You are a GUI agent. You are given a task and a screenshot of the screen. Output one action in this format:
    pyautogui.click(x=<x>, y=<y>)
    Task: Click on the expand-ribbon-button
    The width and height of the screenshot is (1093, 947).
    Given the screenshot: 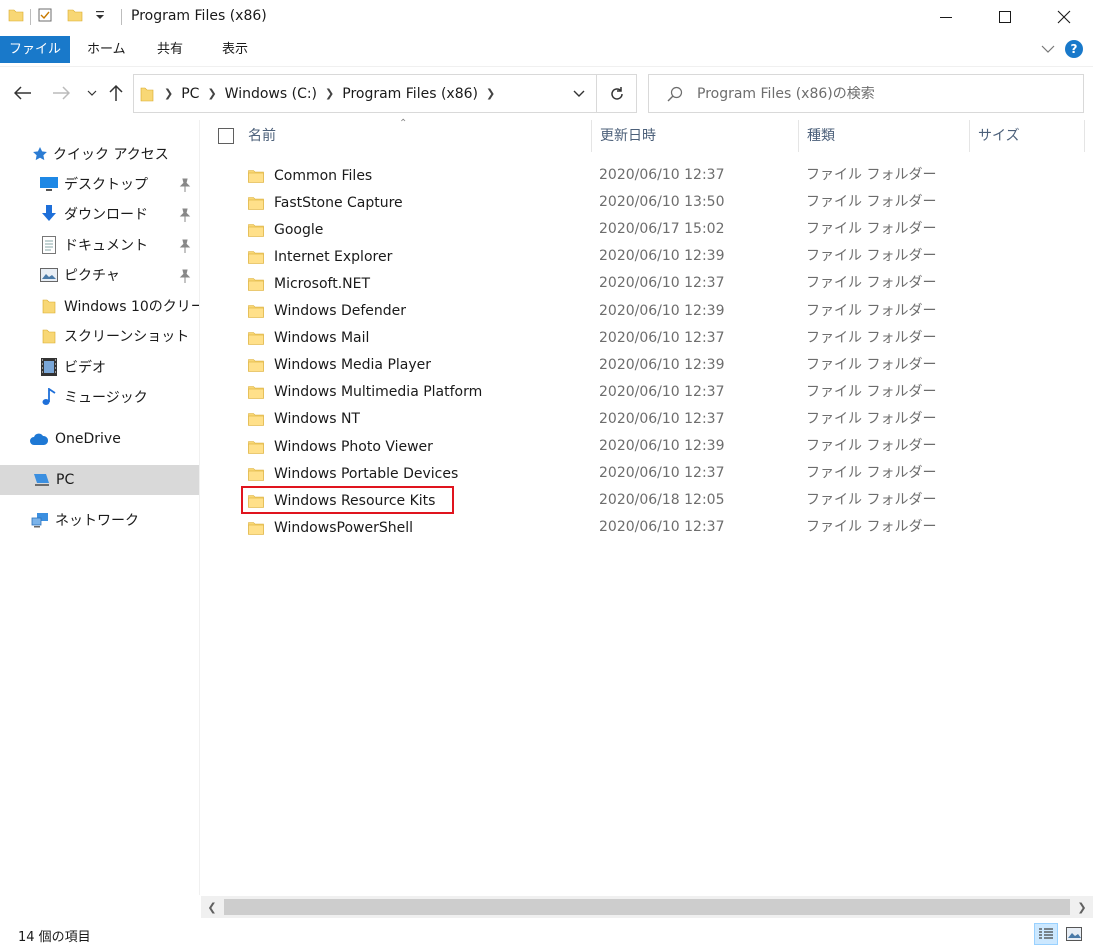 What is the action you would take?
    pyautogui.click(x=1048, y=49)
    